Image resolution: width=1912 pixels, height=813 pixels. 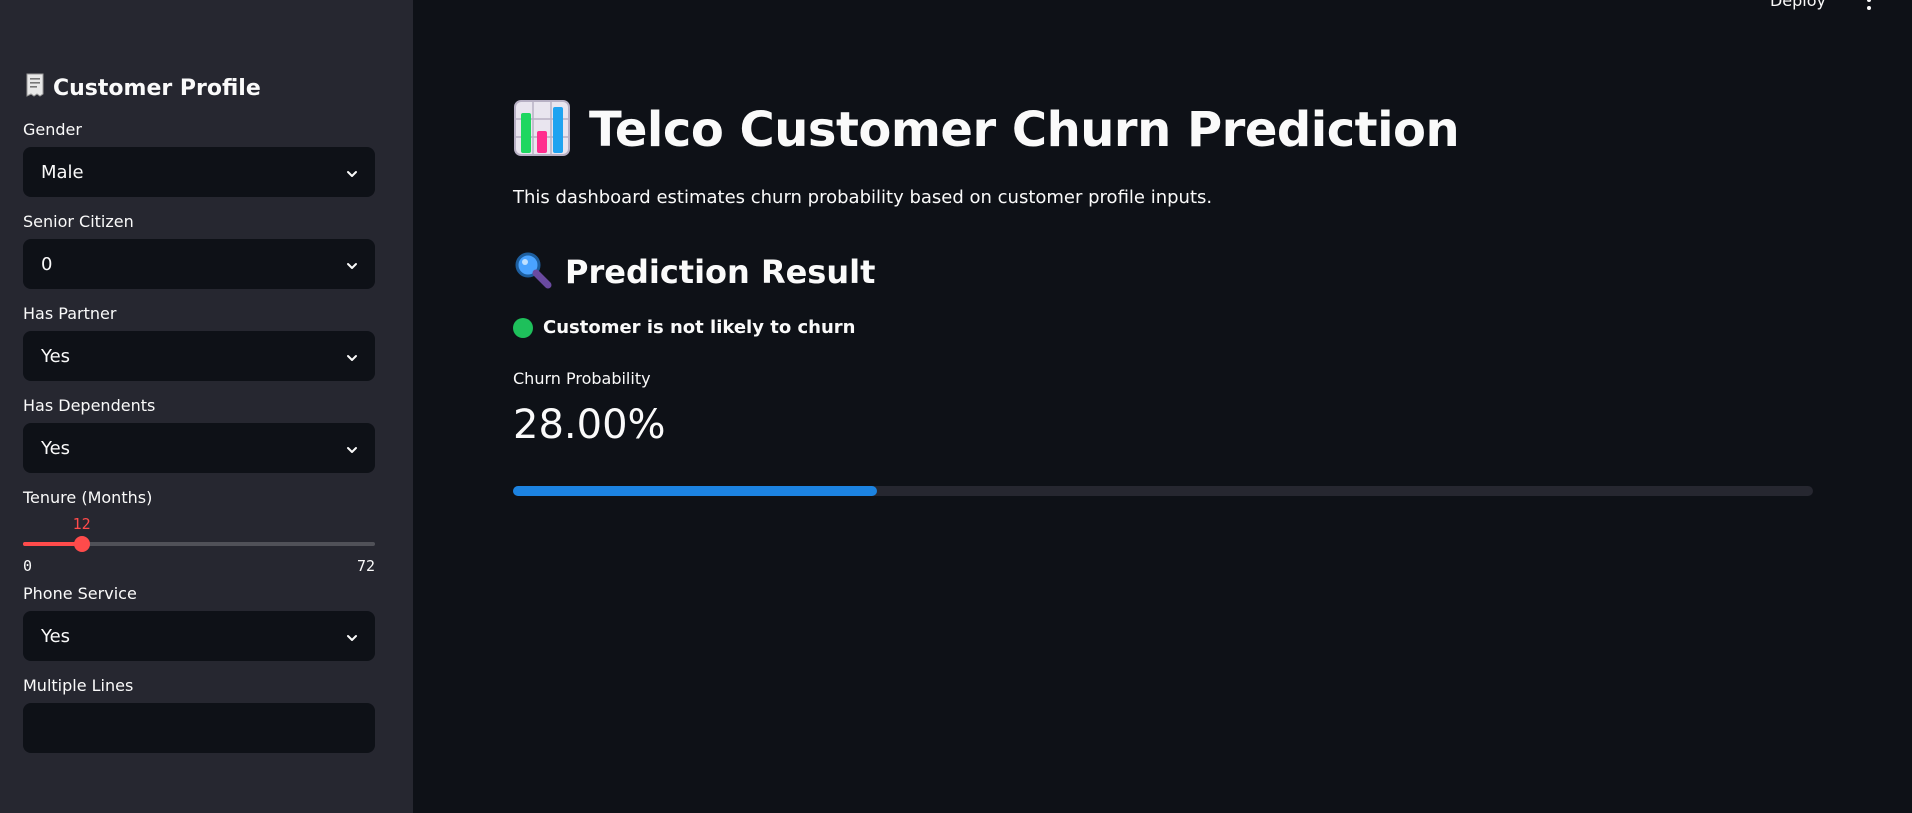 What do you see at coordinates (199, 728) in the screenshot?
I see `multiple-lines-select` at bounding box center [199, 728].